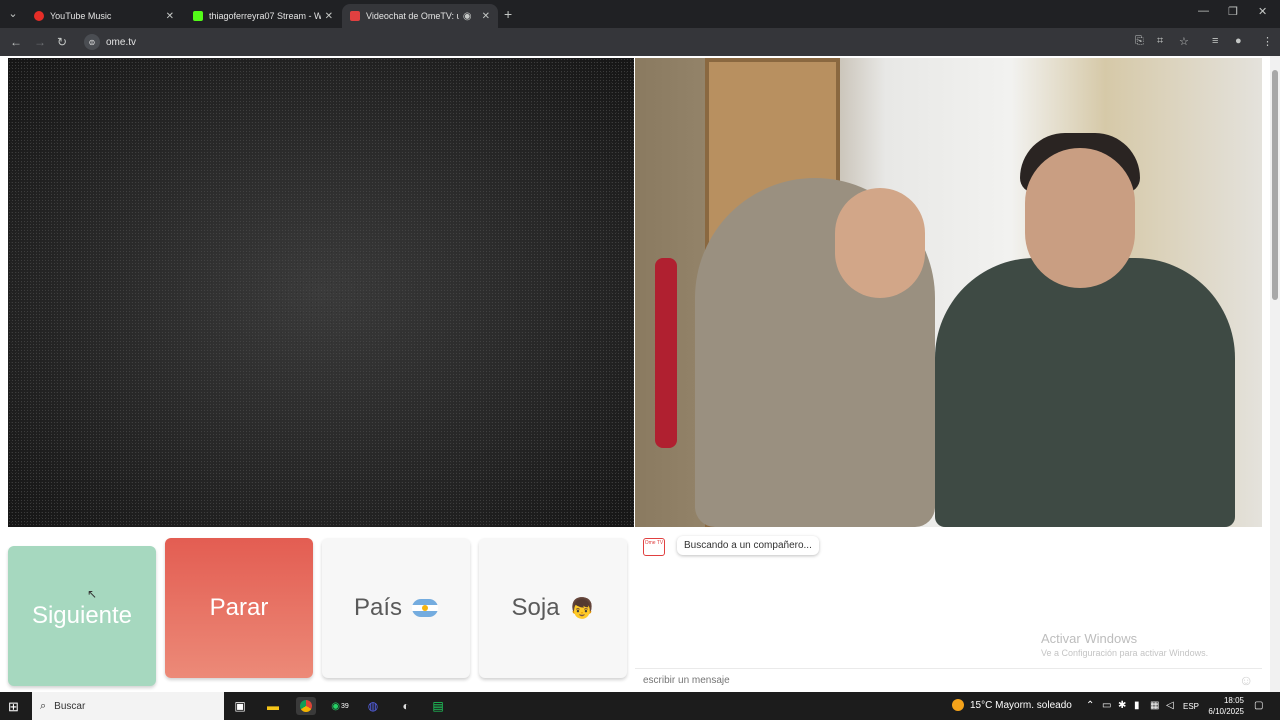  What do you see at coordinates (13, 14) in the screenshot?
I see `tab-search-chevron-icon: ⌄` at bounding box center [13, 14].